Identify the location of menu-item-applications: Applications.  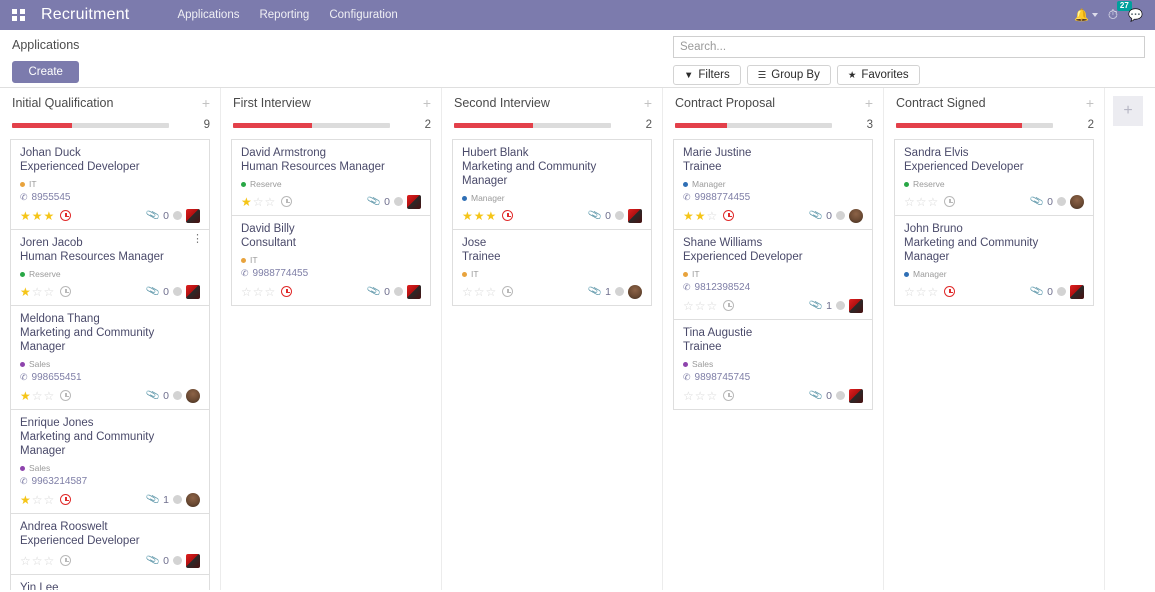
(208, 15).